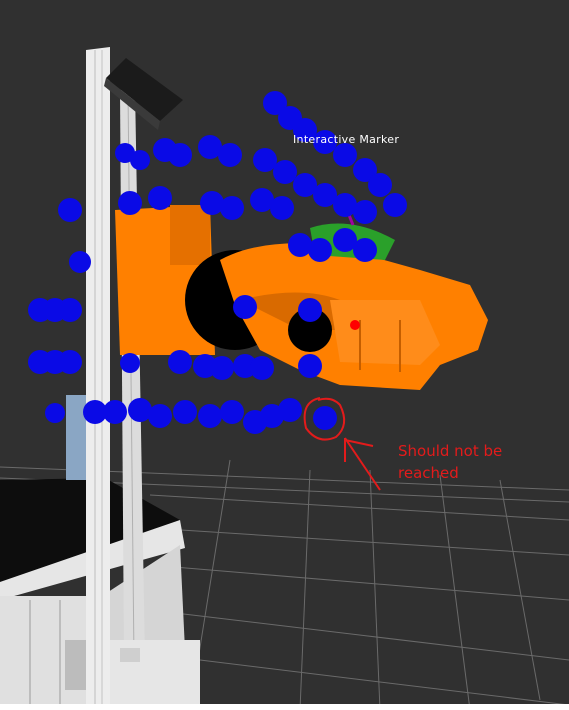  What do you see at coordinates (480, 462) in the screenshot?
I see `annotation-note: Should not be reached` at bounding box center [480, 462].